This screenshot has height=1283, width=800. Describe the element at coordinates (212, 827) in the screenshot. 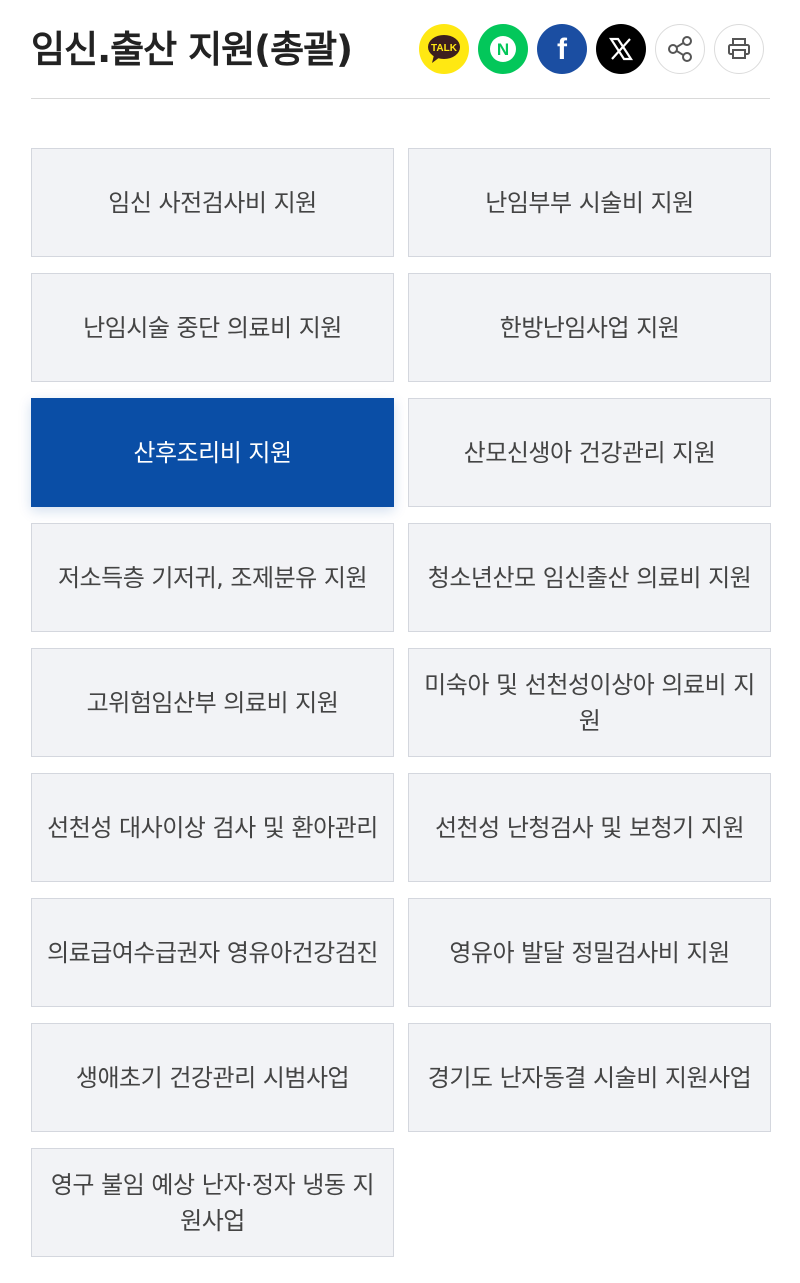

I see `support-menu-item: 선천성 대사이상 검사 및 환아관리` at that location.